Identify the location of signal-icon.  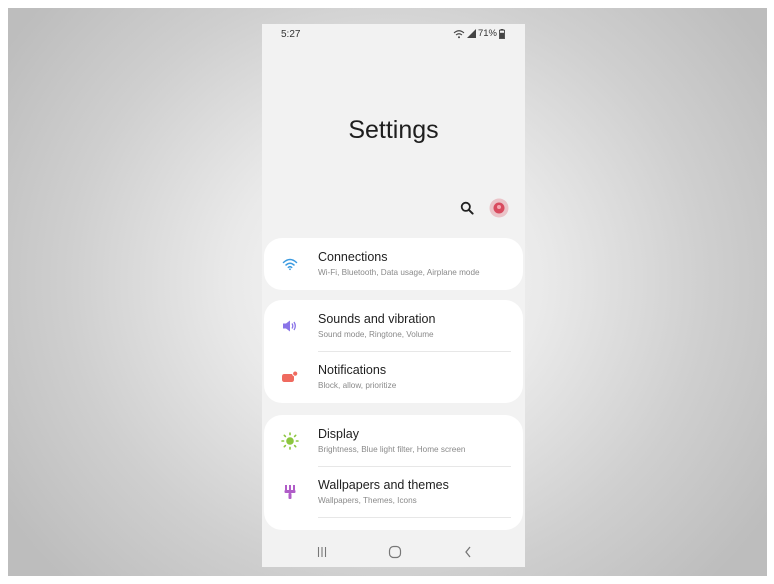
(471, 33).